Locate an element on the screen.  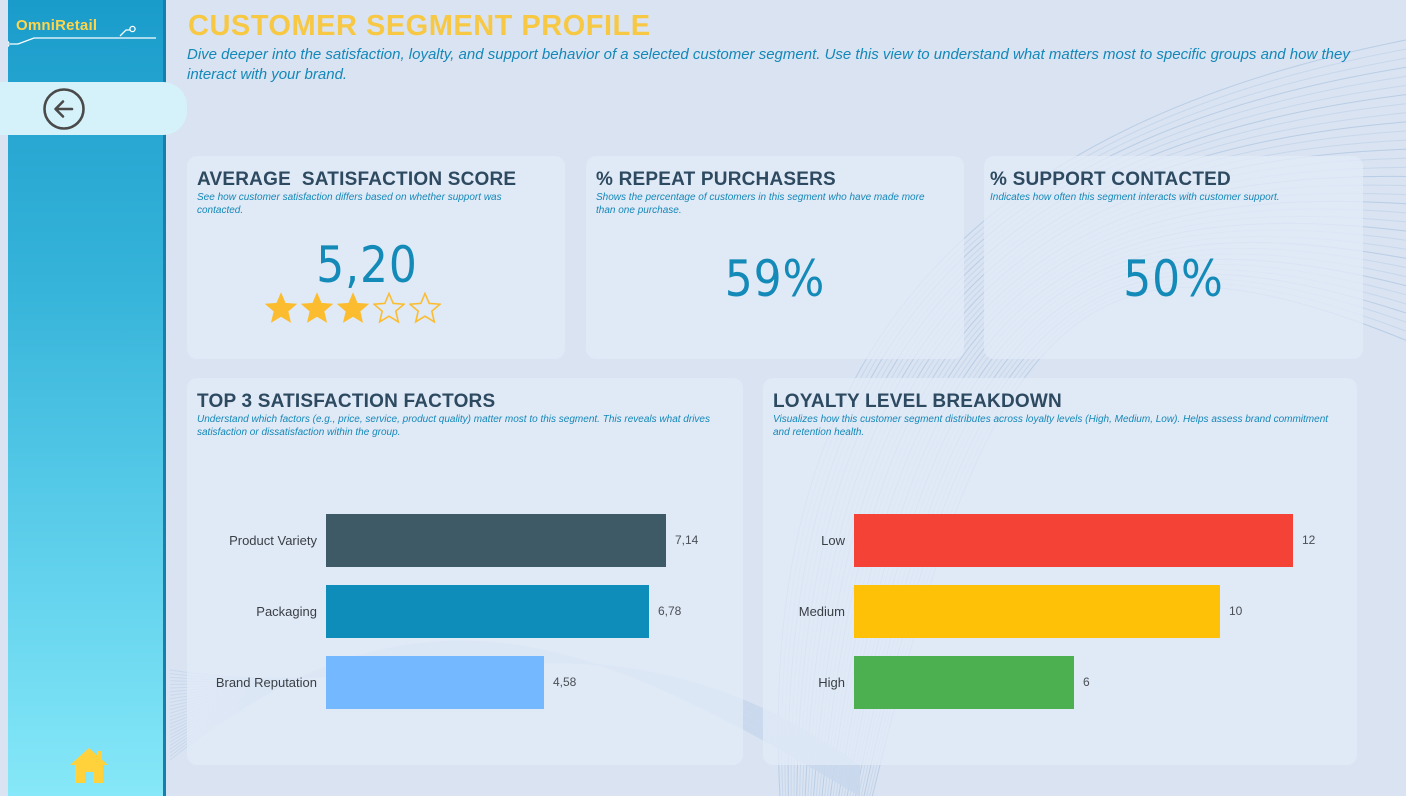
satisfaction-score-value: 5,20 is located at coordinates (367, 265).